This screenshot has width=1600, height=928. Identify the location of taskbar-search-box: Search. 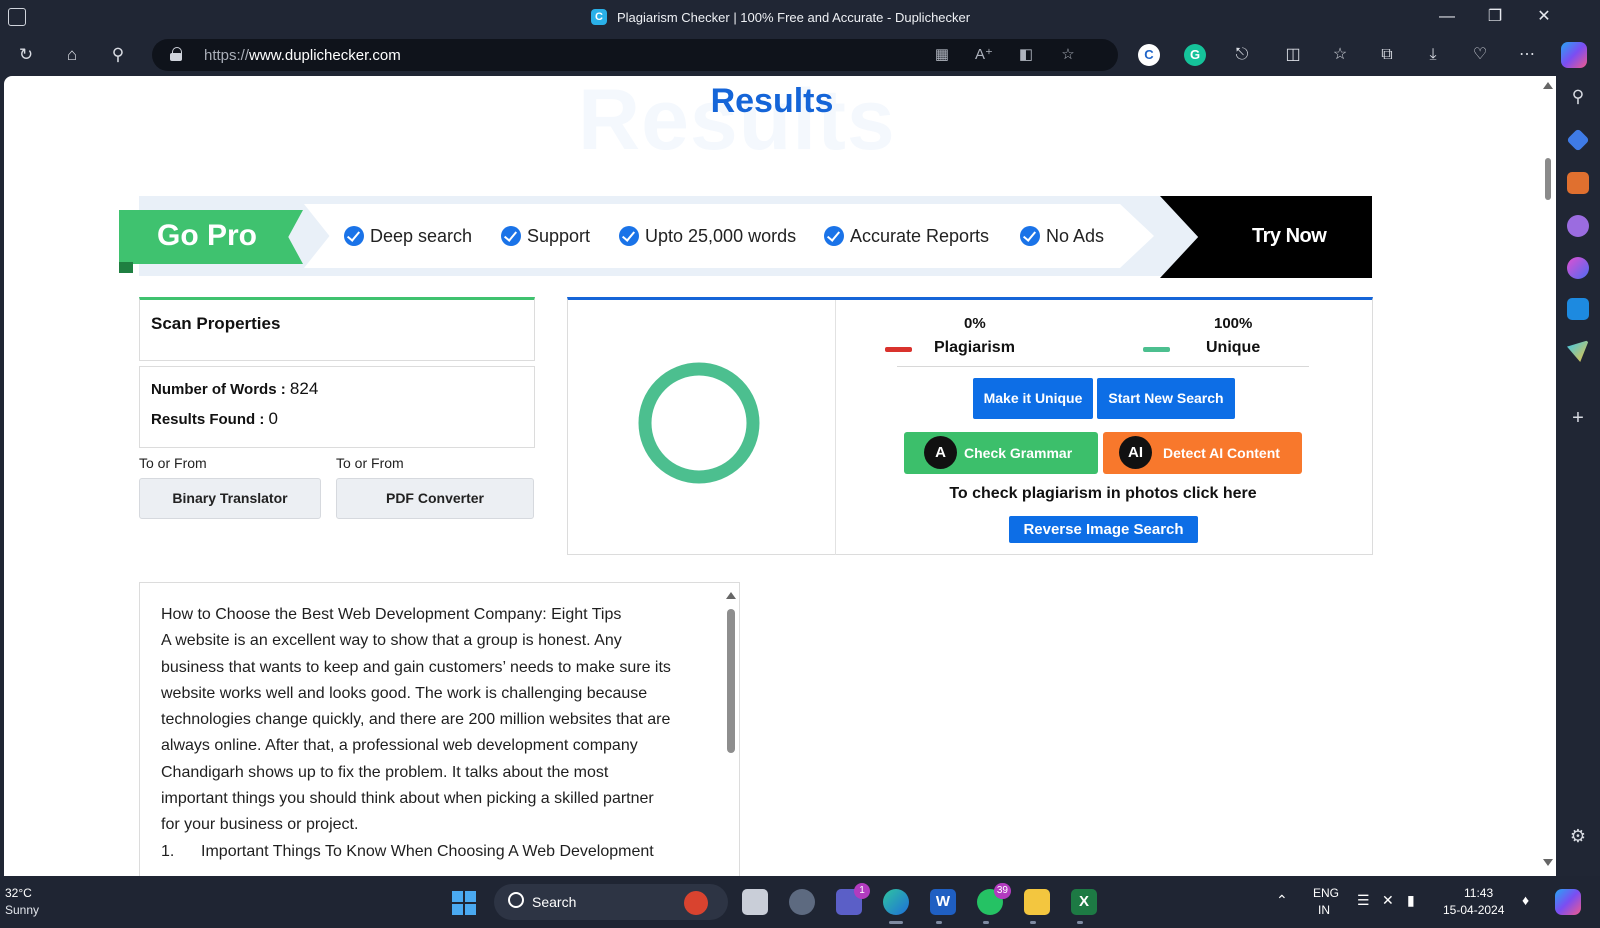
(611, 902).